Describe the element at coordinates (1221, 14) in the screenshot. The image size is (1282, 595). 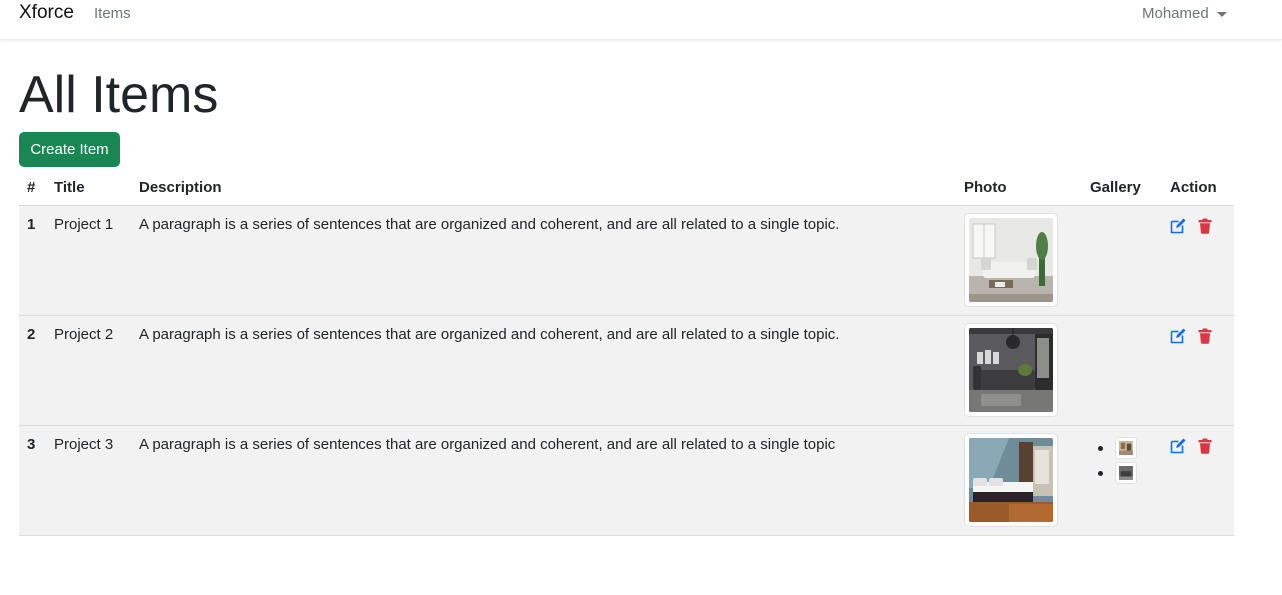
I see `caret-down-icon` at that location.